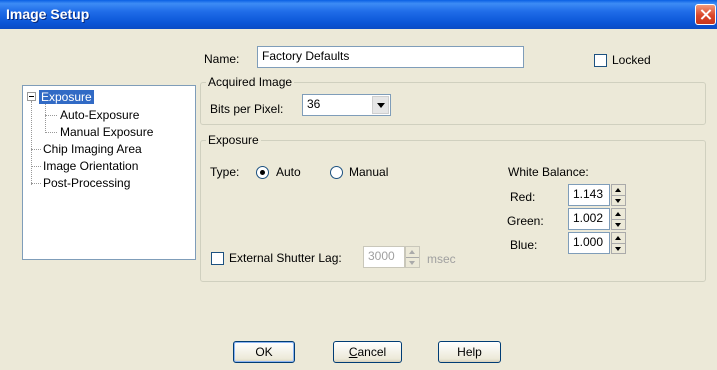  What do you see at coordinates (217, 258) in the screenshot?
I see `shutter-lag-checkbox` at bounding box center [217, 258].